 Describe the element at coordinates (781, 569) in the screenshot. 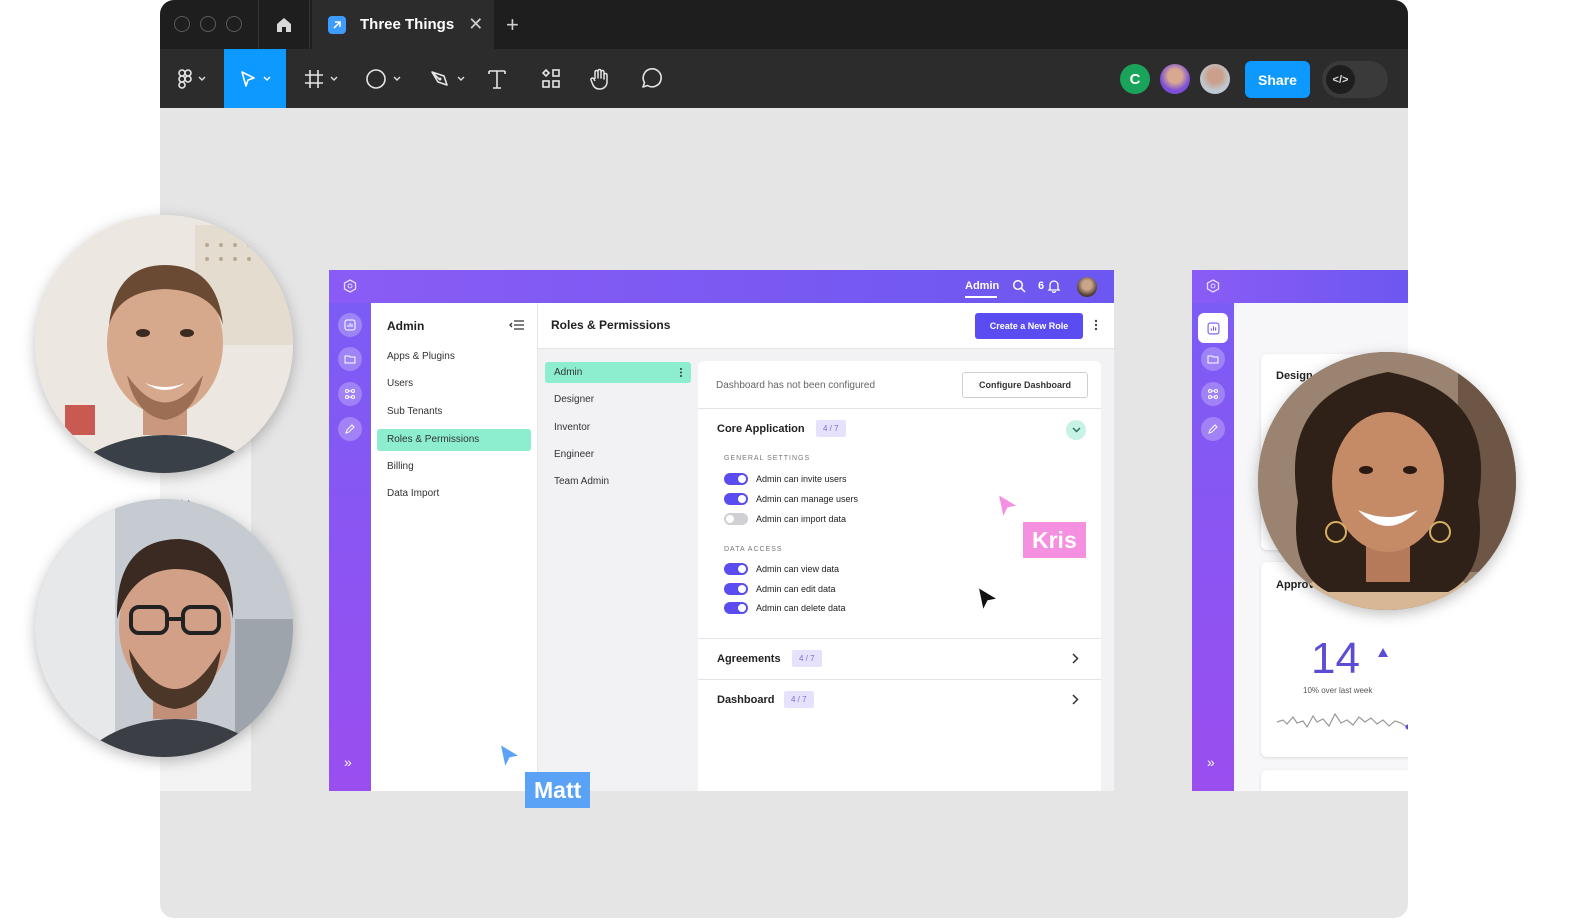

I see `permission-row: Admin can view data` at that location.